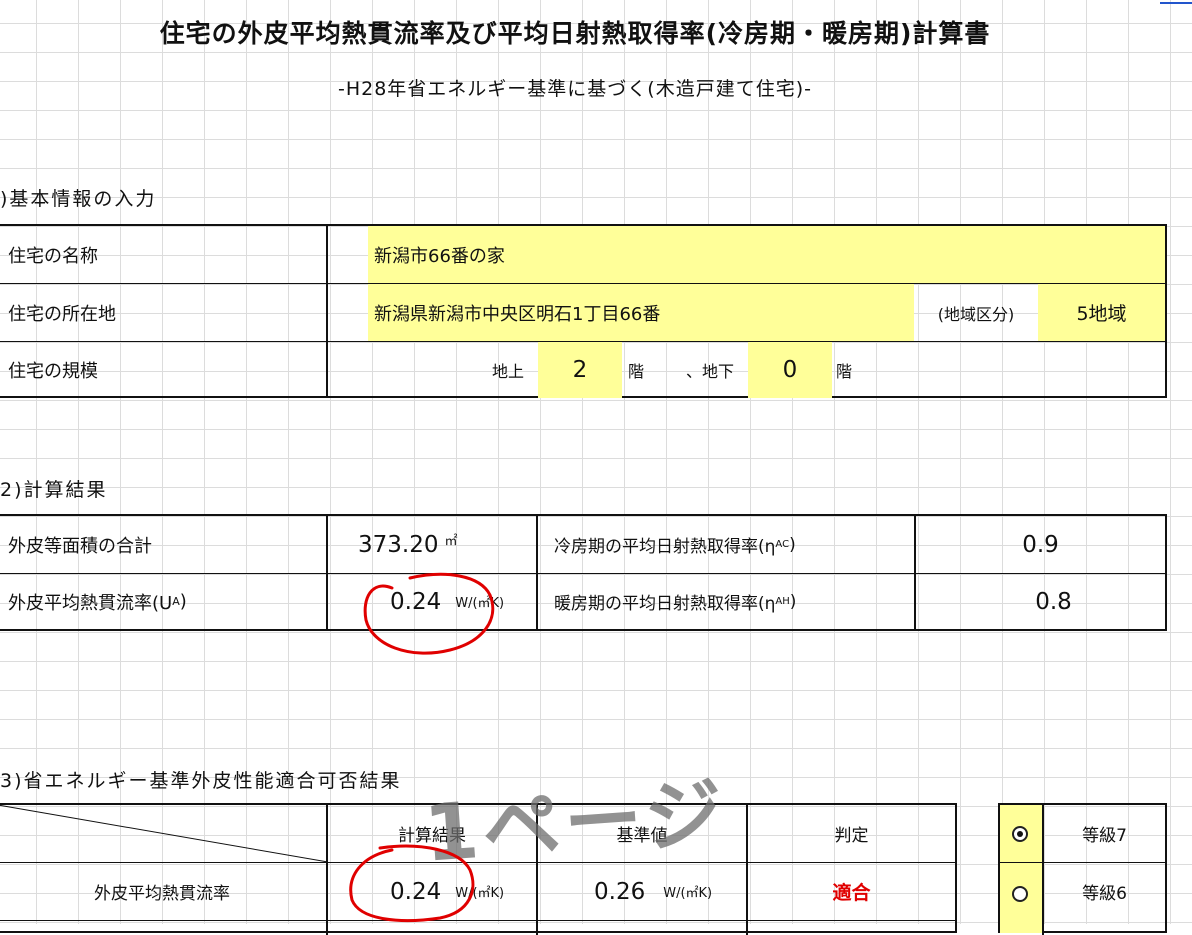 This screenshot has height=935, width=1192. What do you see at coordinates (480, 893) in the screenshot?
I see `row-ua-calc-unit: W/(㎡K)` at bounding box center [480, 893].